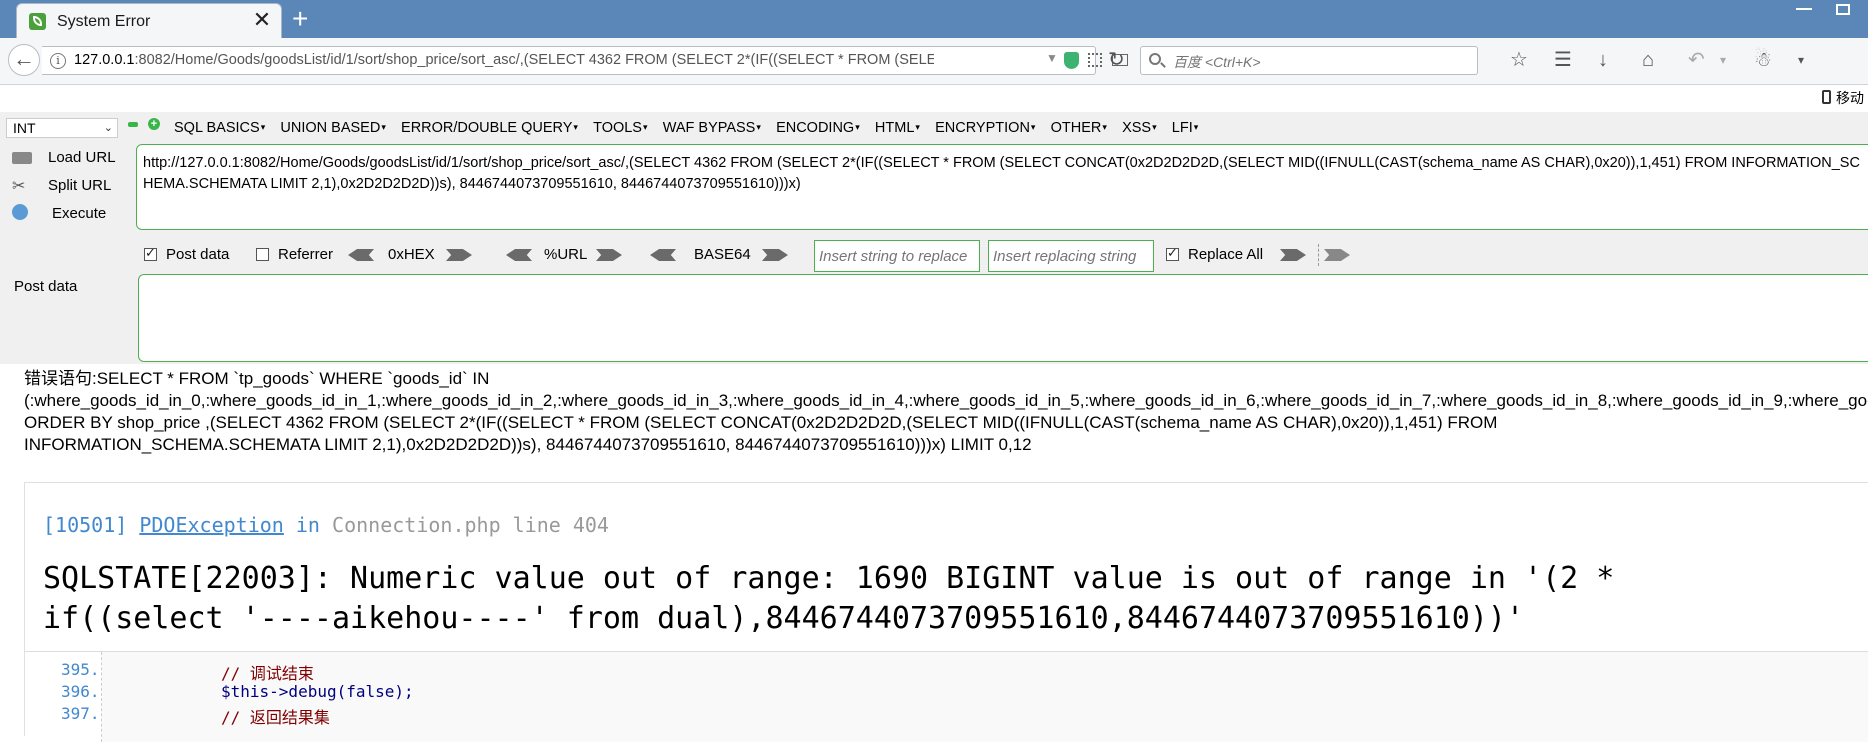  I want to click on url-encode-label: %URL, so click(566, 254).